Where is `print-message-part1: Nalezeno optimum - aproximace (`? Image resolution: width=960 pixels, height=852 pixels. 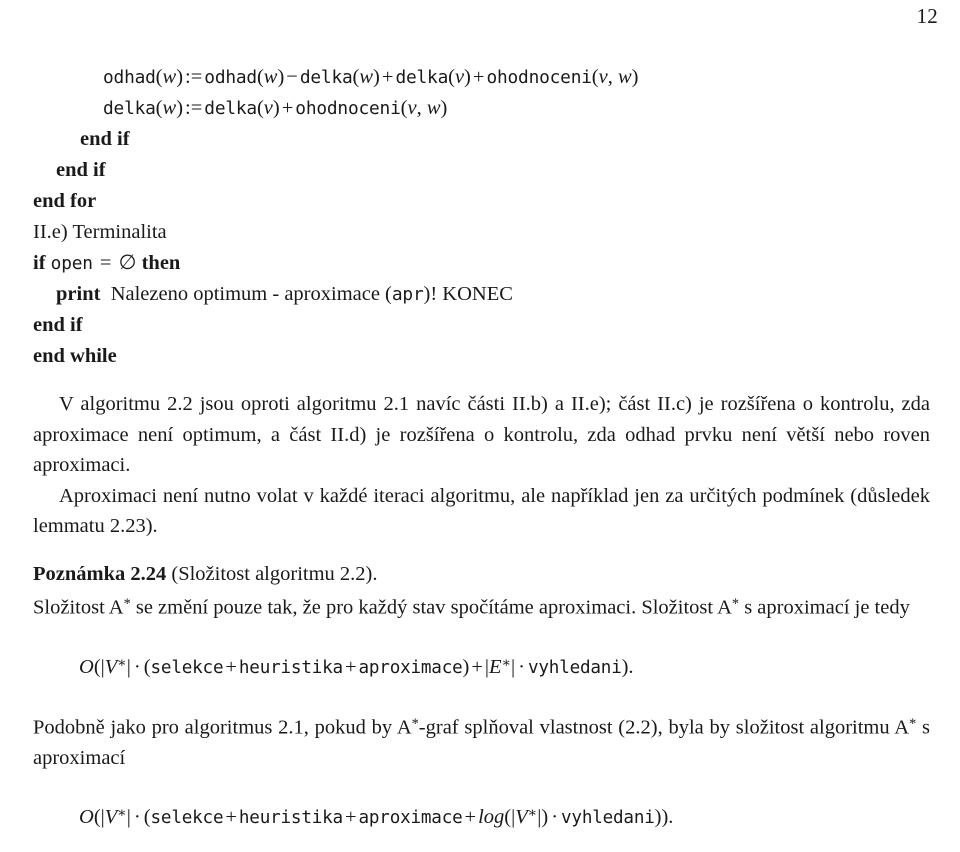 print-message-part1: Nalezeno optimum - aproximace ( is located at coordinates (246, 294).